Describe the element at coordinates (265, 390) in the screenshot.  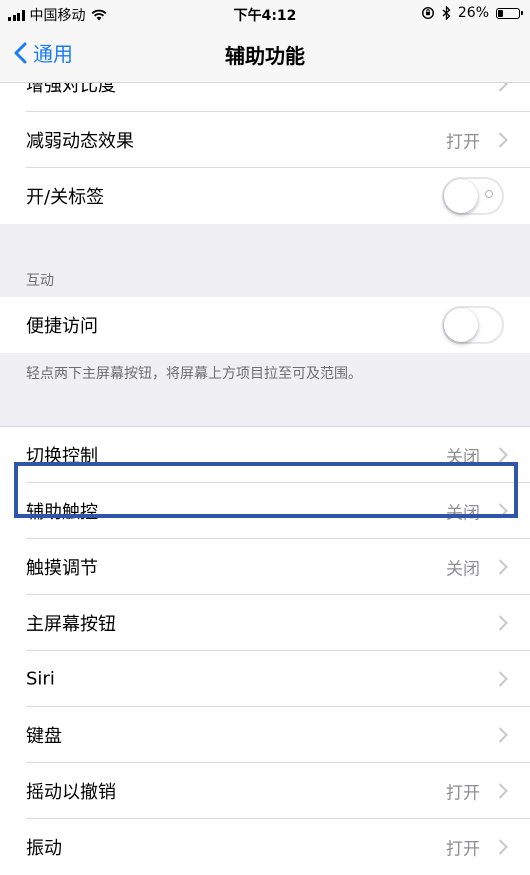
I see `section-footer: 轻点两下主屏幕按钮，将屏幕上方项目拉至可及范围。` at that location.